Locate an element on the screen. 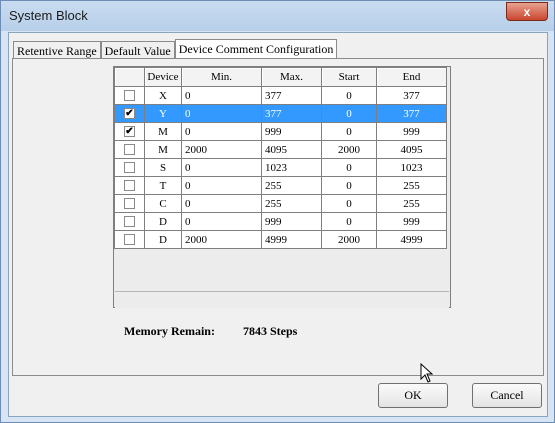 The image size is (555, 423). max-cell: 4095 is located at coordinates (291, 149).